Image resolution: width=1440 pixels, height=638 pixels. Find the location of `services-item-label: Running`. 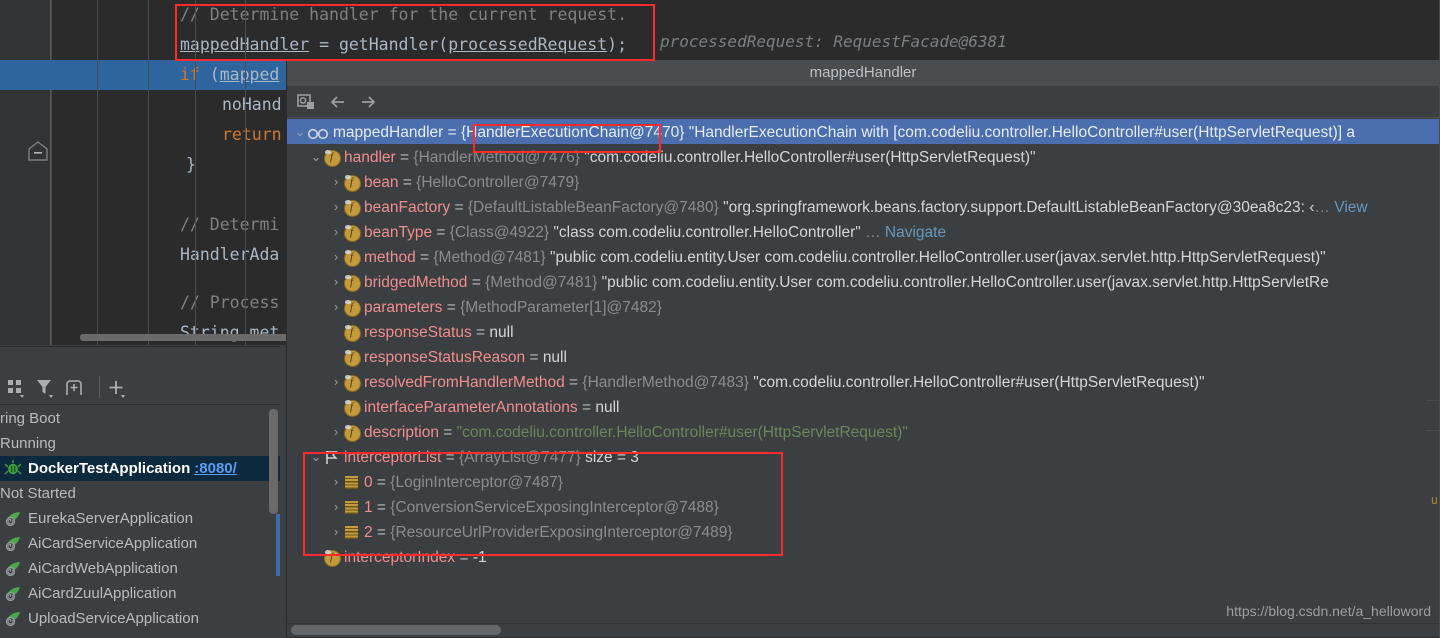

services-item-label: Running is located at coordinates (28, 443).